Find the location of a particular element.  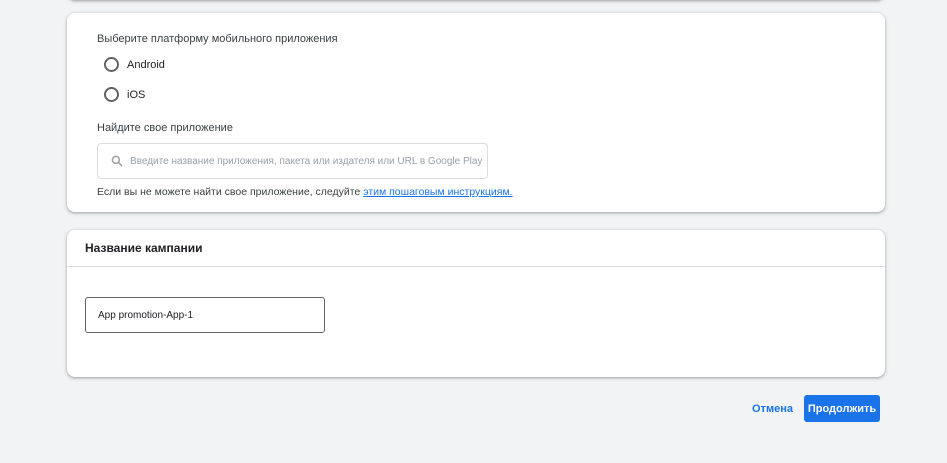

app-search-box is located at coordinates (292, 161).